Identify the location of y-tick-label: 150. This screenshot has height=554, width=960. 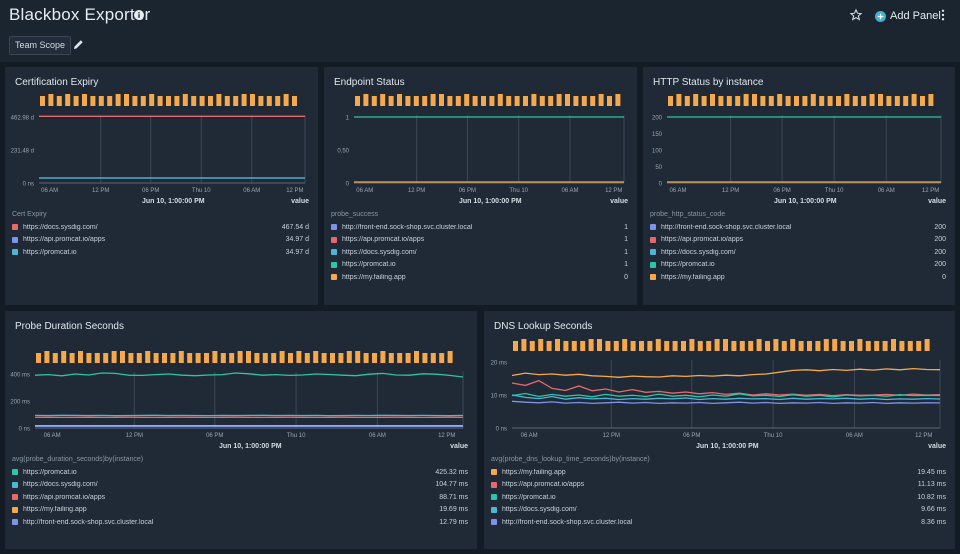
(657, 135).